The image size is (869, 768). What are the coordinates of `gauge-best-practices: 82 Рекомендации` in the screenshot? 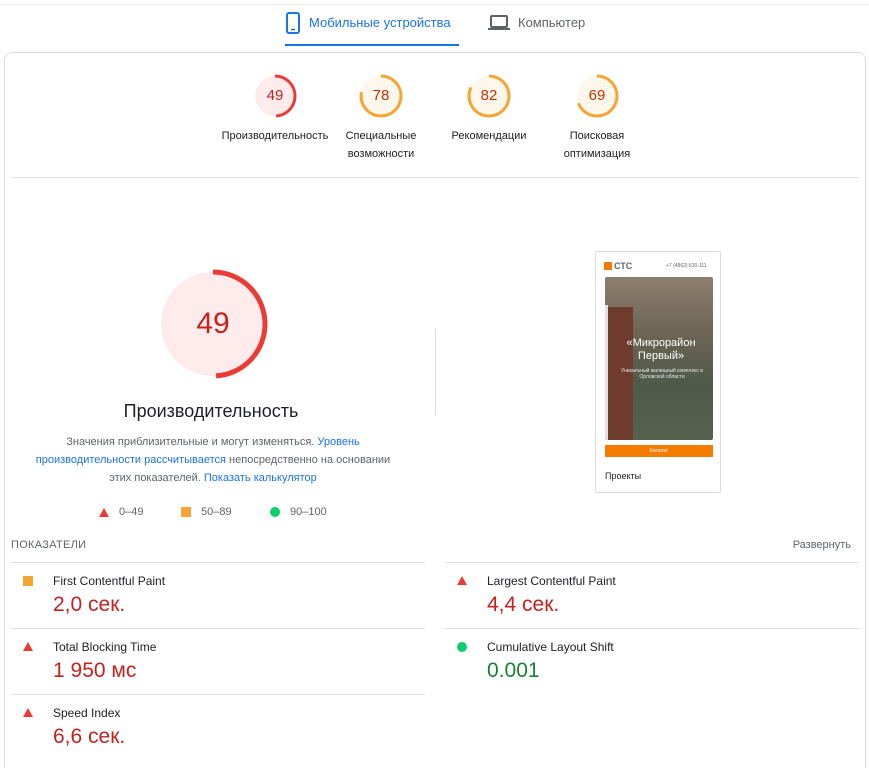 It's located at (489, 109).